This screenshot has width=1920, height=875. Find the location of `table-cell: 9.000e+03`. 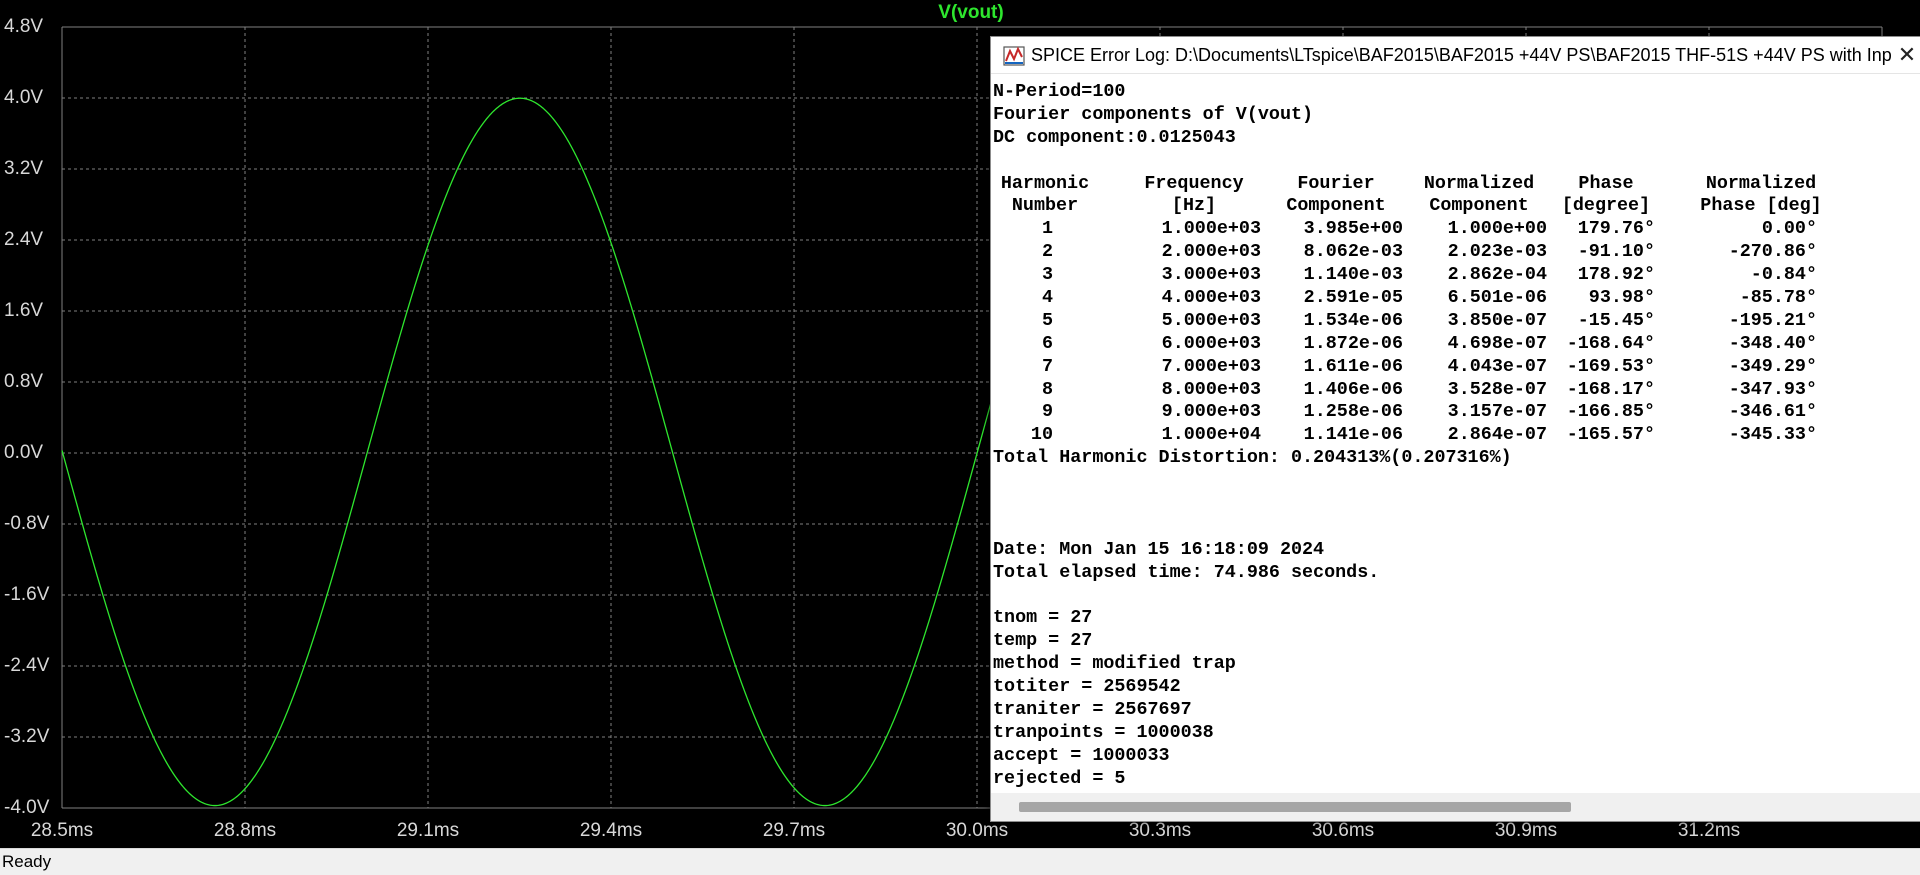

table-cell: 9.000e+03 is located at coordinates (1211, 412).